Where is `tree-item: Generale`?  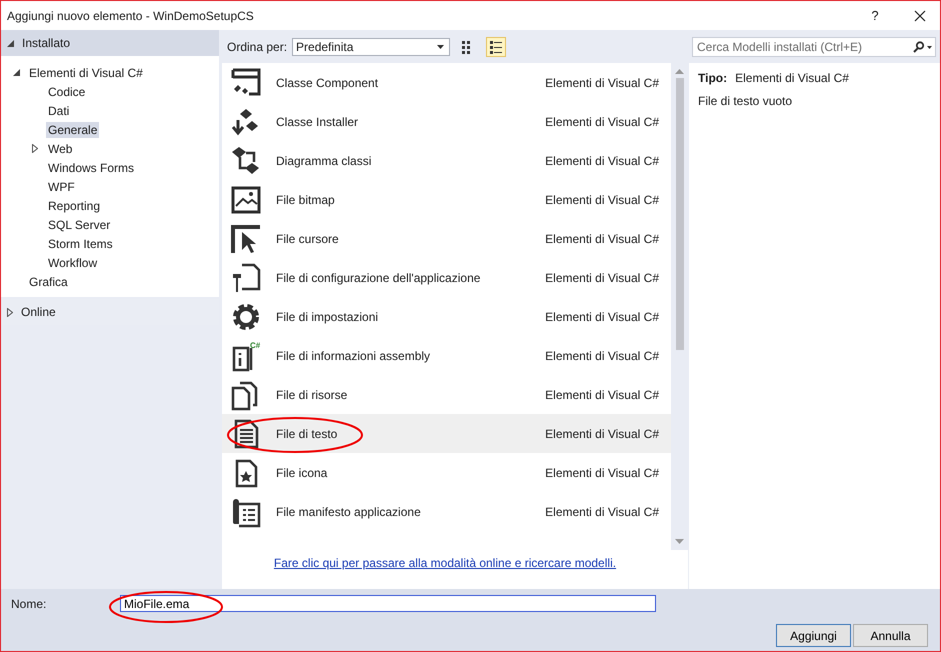
tree-item: Generale is located at coordinates (73, 130).